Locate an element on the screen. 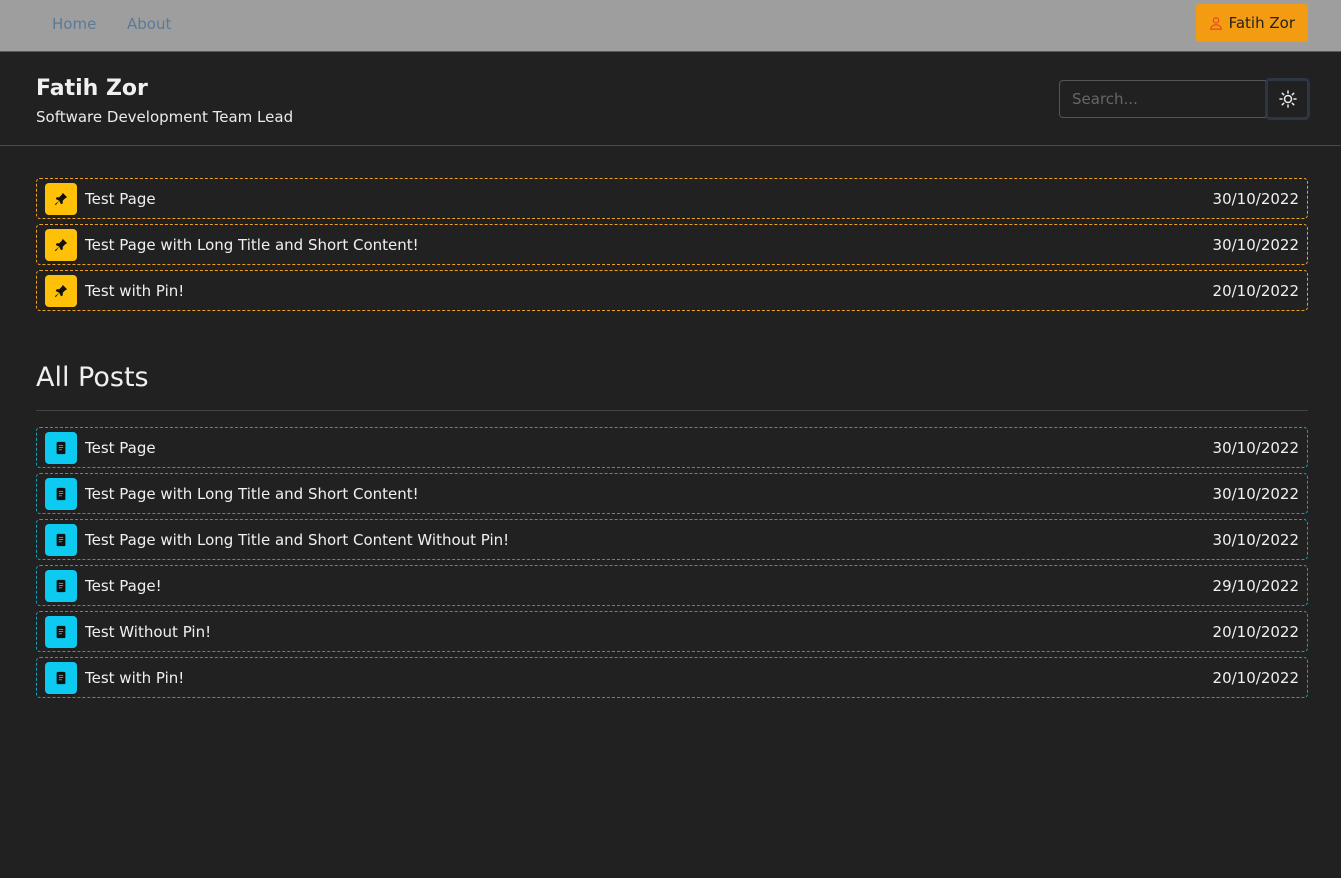 This screenshot has height=878, width=1341. post-date: 29/10/2022 is located at coordinates (1255, 585).